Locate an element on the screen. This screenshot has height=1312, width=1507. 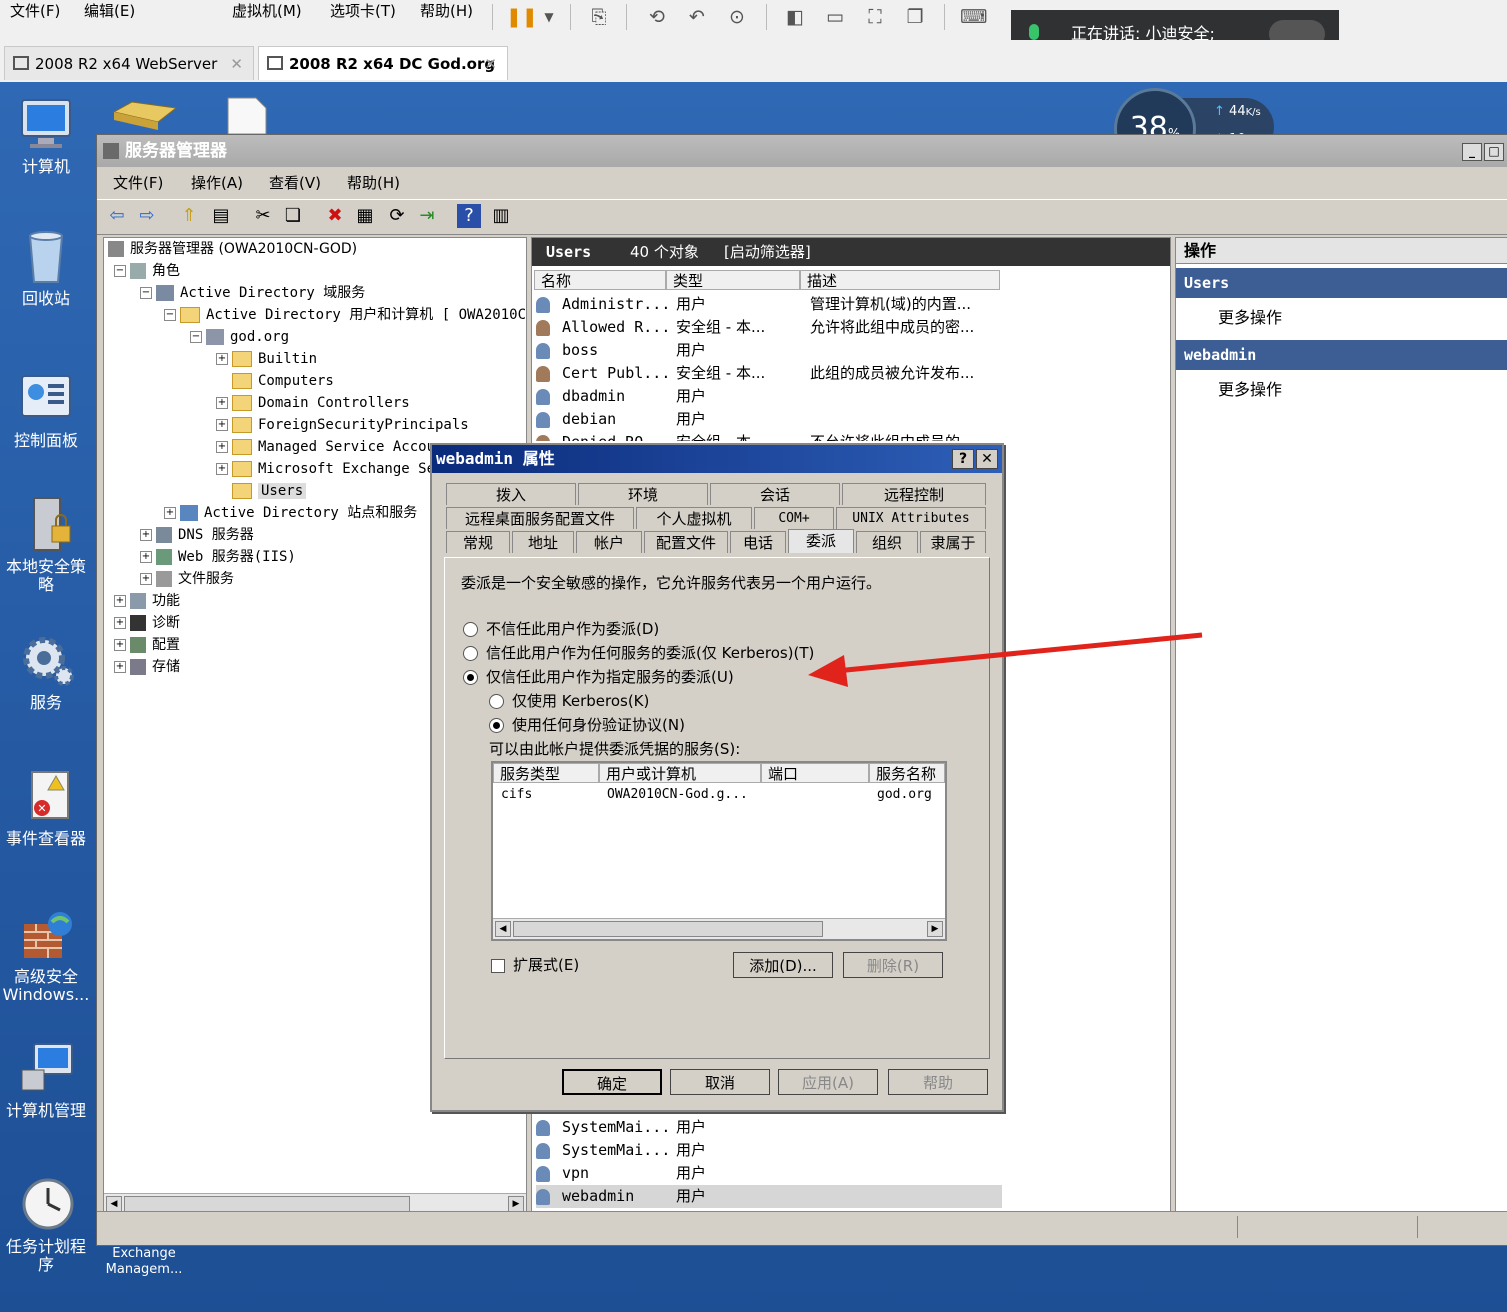
list-row: vpn 用户 is located at coordinates (769, 1173).